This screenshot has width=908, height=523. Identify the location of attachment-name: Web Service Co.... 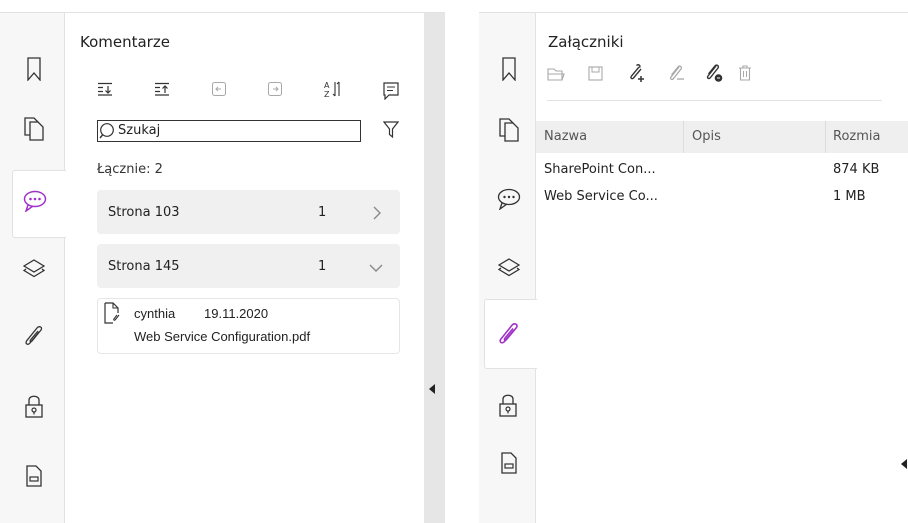
(601, 196).